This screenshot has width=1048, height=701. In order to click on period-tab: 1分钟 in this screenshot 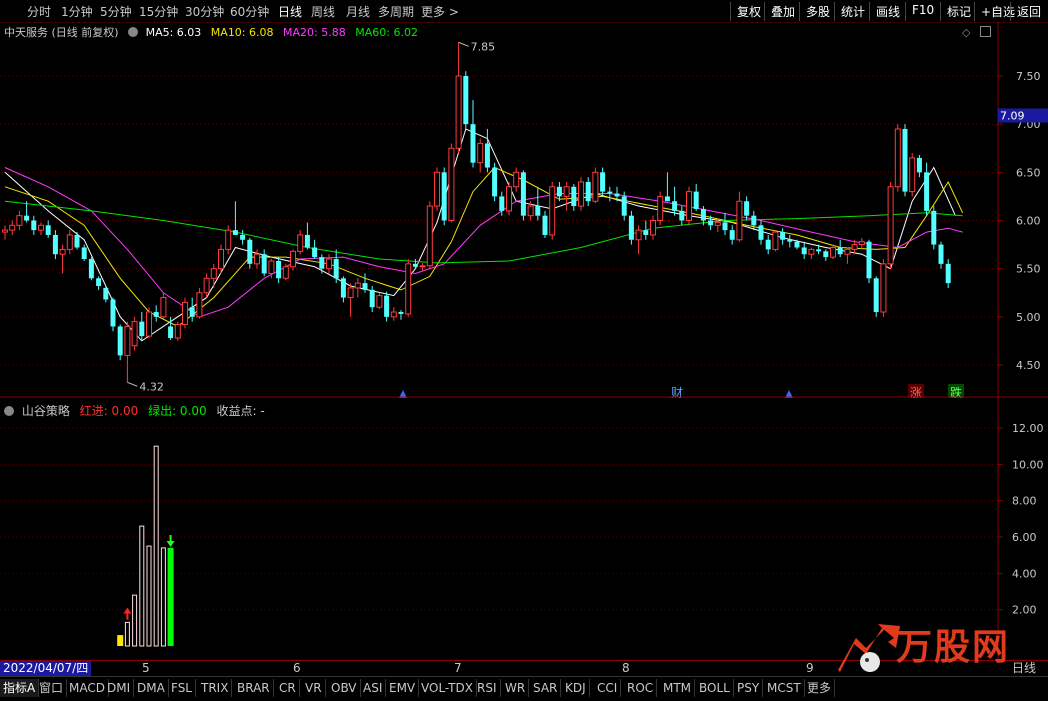, I will do `click(77, 11)`.